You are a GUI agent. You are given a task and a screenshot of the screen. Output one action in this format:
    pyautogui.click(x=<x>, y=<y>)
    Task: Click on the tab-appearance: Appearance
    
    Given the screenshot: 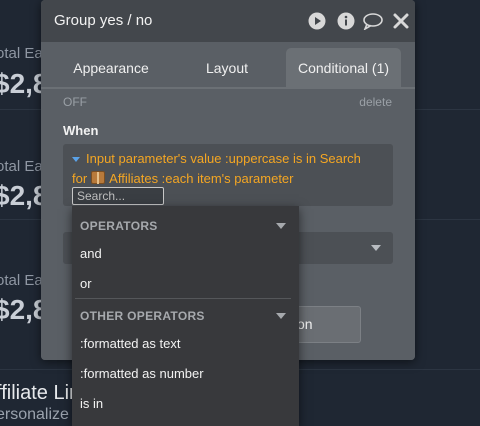 What is the action you would take?
    pyautogui.click(x=111, y=68)
    